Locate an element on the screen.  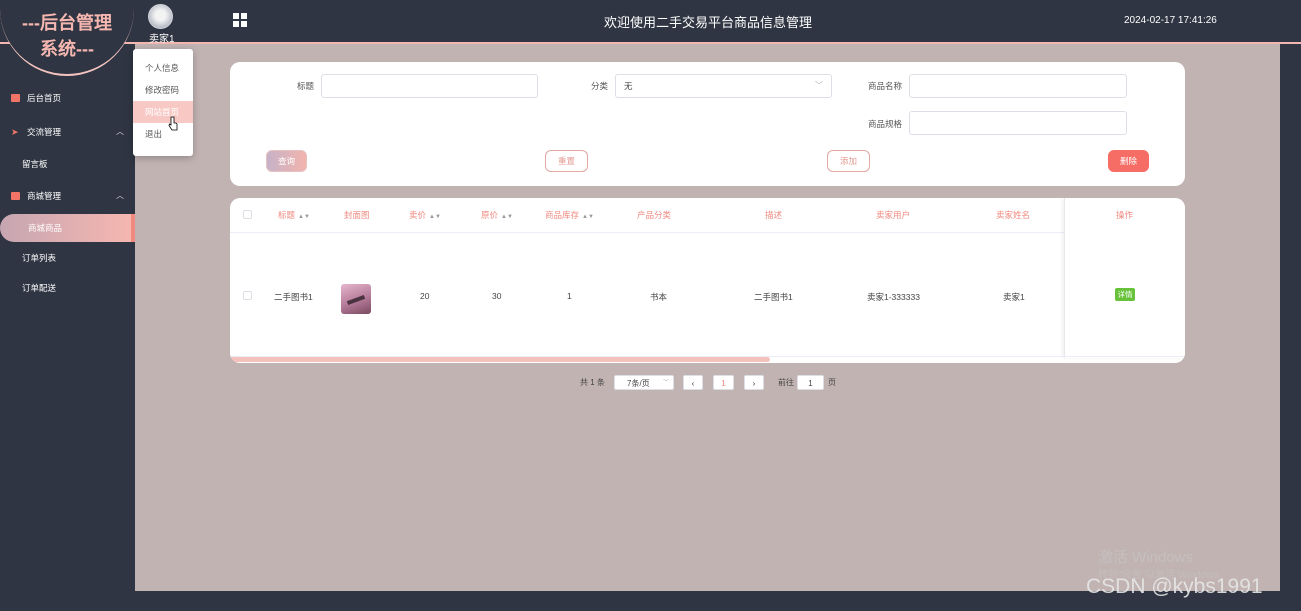
chevron-right-icon: › is located at coordinates (754, 383).